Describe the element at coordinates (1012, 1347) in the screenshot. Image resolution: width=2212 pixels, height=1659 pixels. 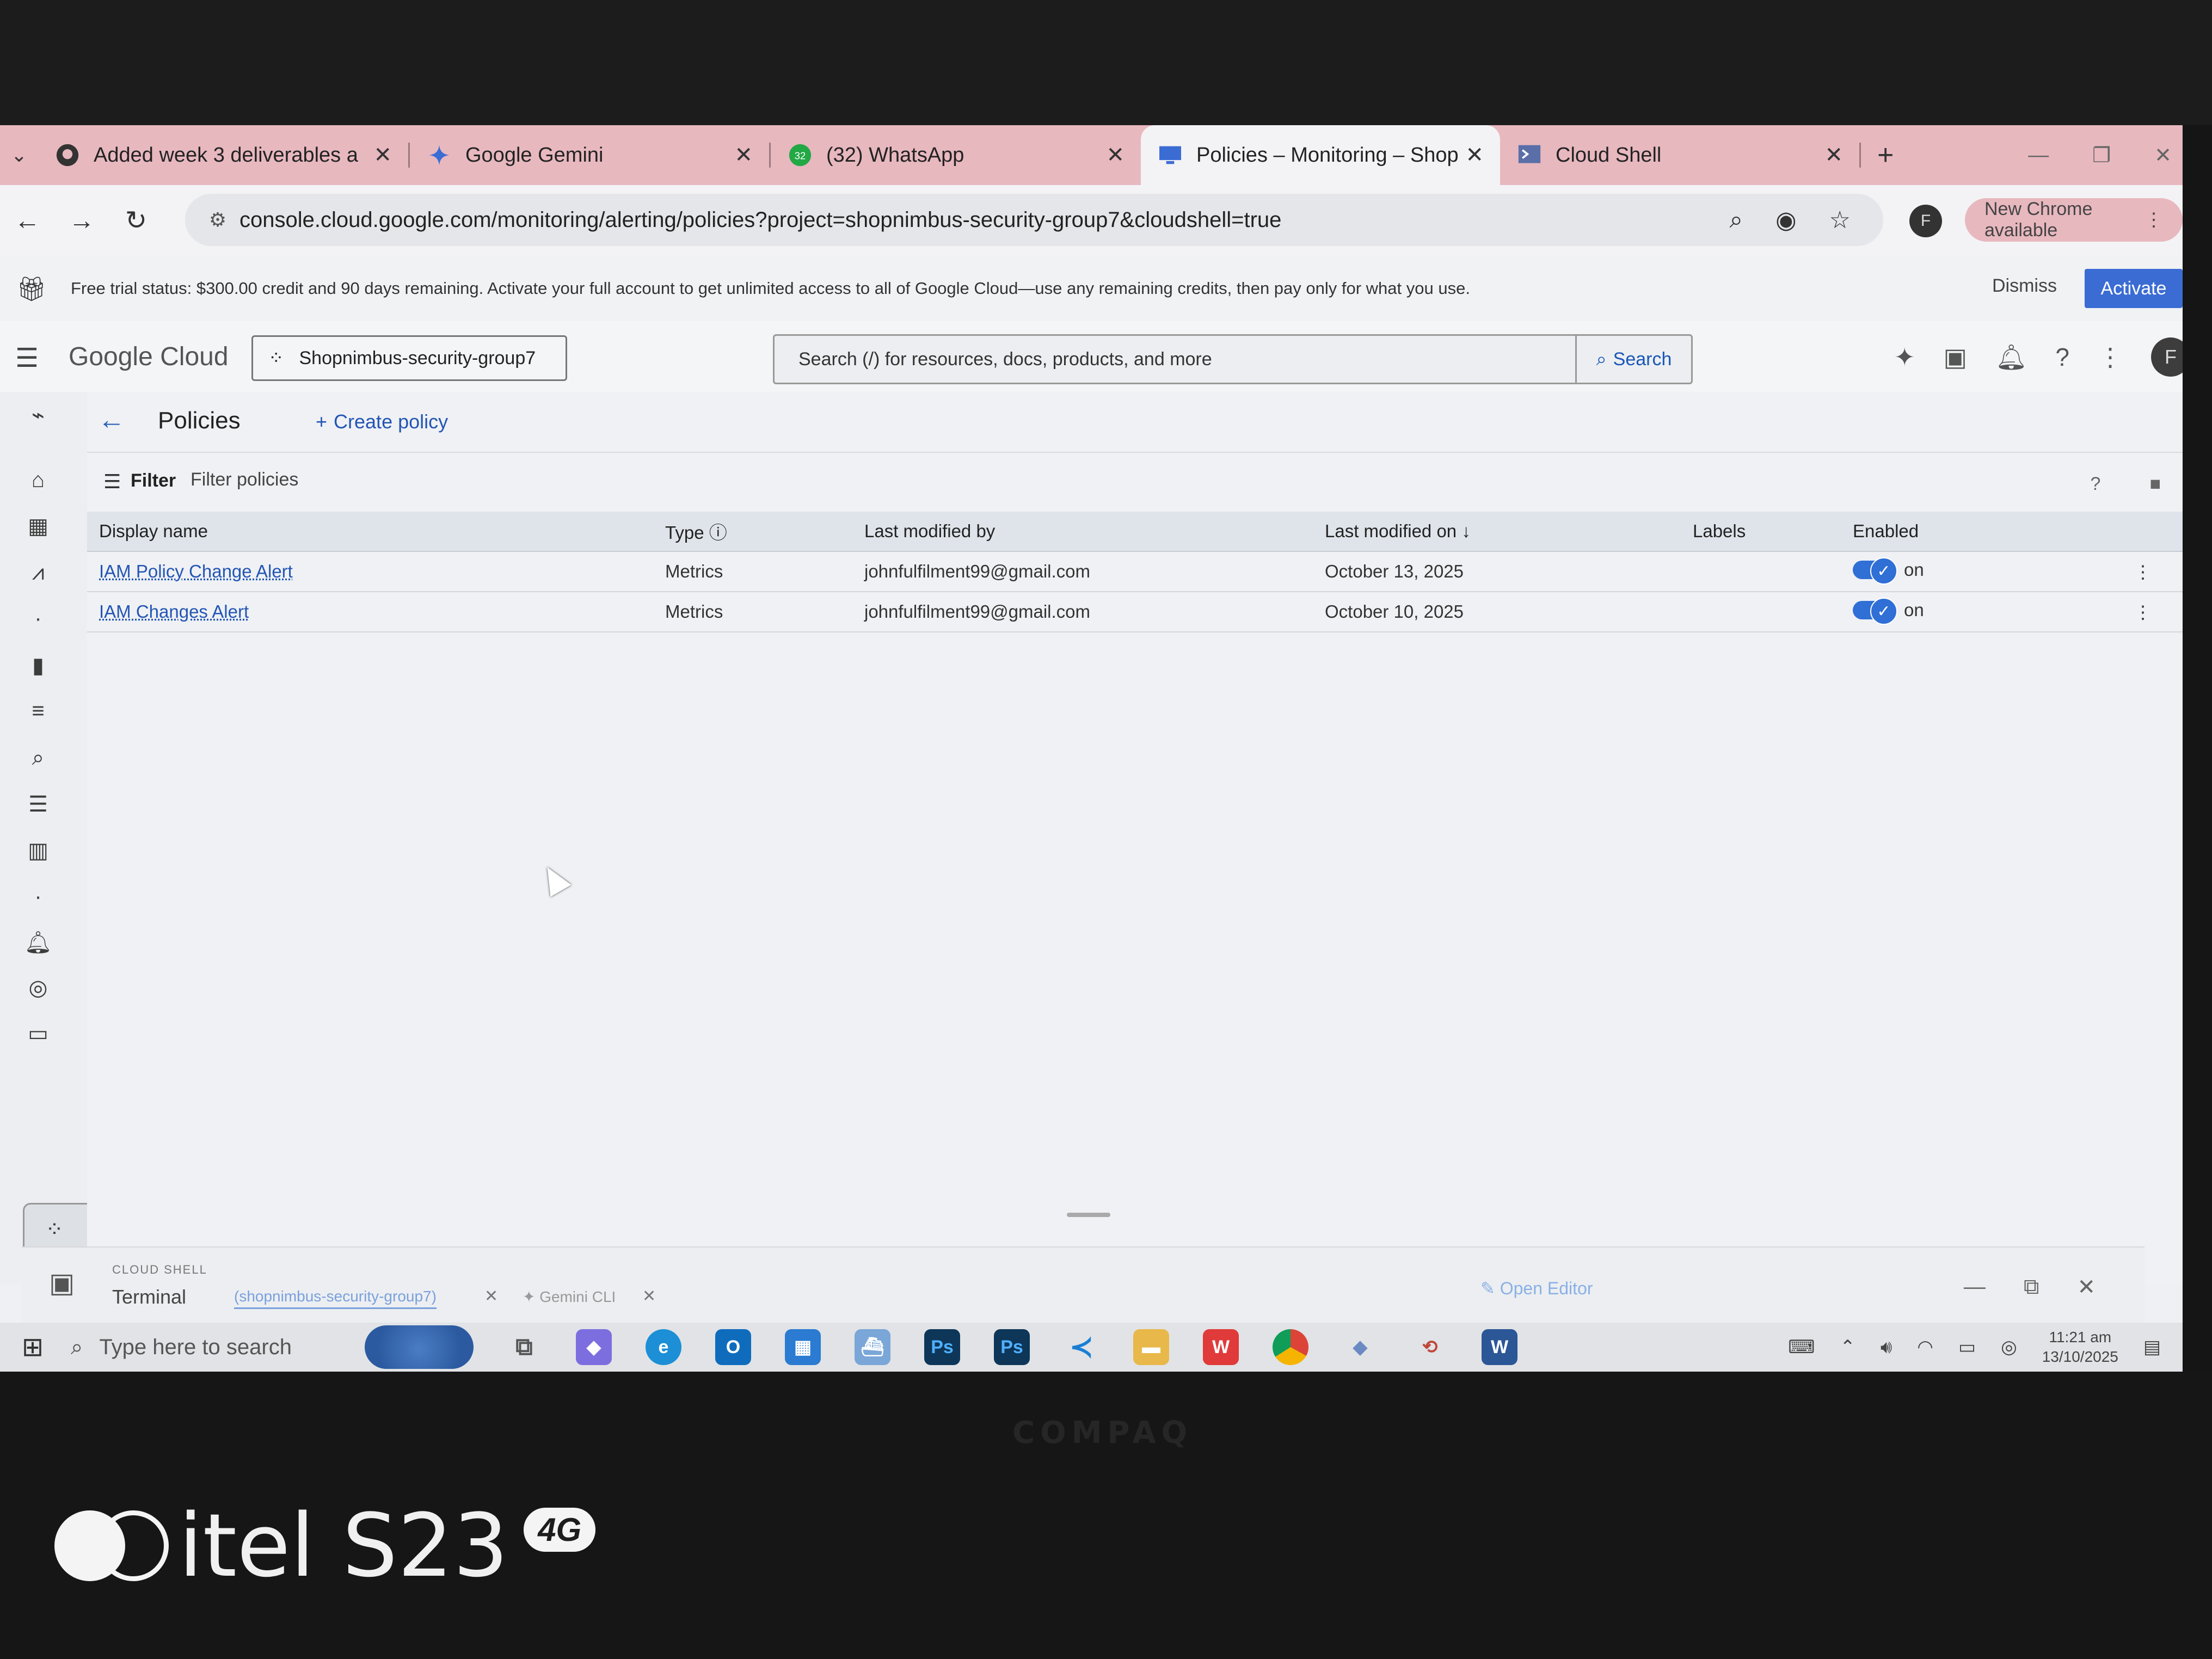
I see `photoshop-alt-icon: Ps` at that location.